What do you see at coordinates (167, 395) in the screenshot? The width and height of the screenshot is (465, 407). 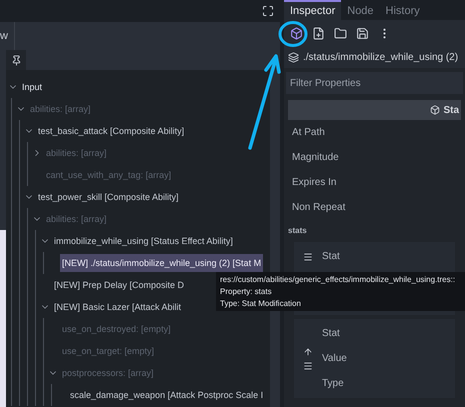 I see `tree-item: scale_damage_weapon [Attack Postproc Scale I` at bounding box center [167, 395].